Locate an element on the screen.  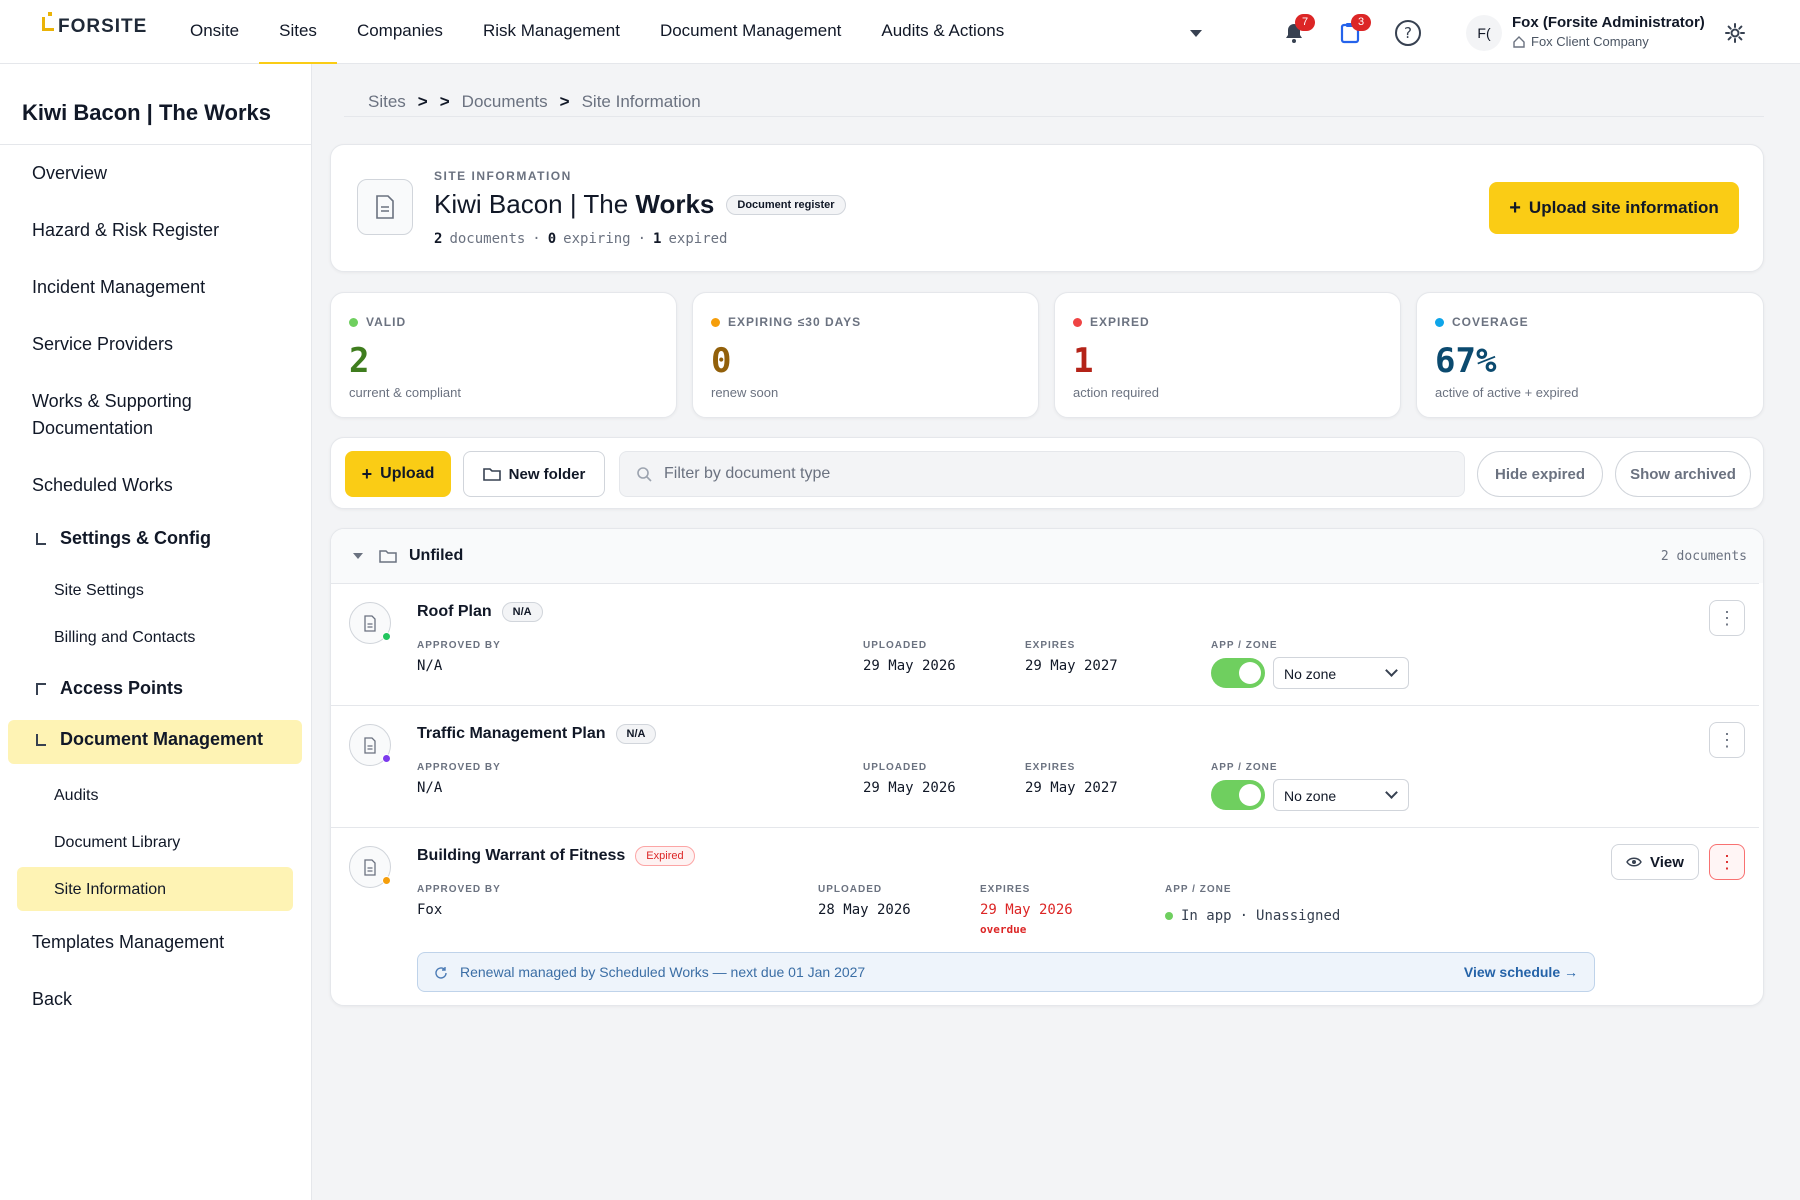
tasks-badge: 3 is located at coordinates (1361, 22).